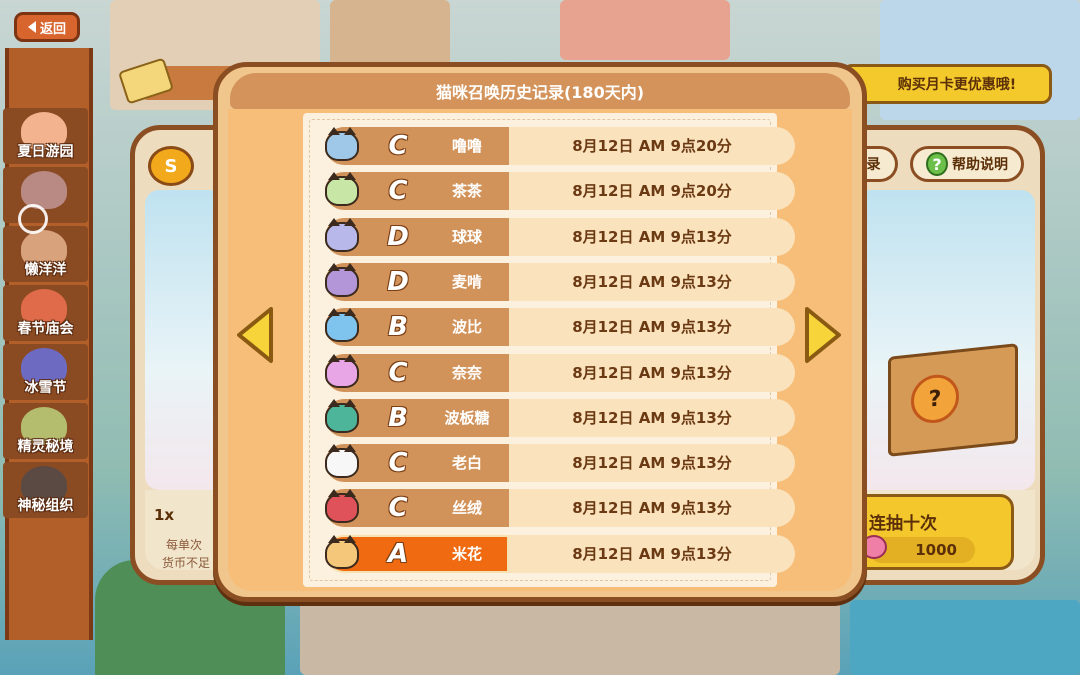 The width and height of the screenshot is (1080, 675). I want to click on history-row: C 茶茶 8月12日 AM 9点20分, so click(560, 191).